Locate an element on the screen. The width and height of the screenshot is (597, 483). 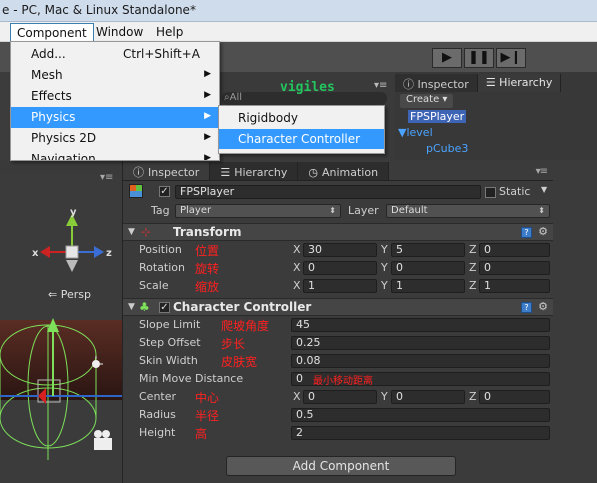
step-offset-input: 0.25 is located at coordinates (420, 343).